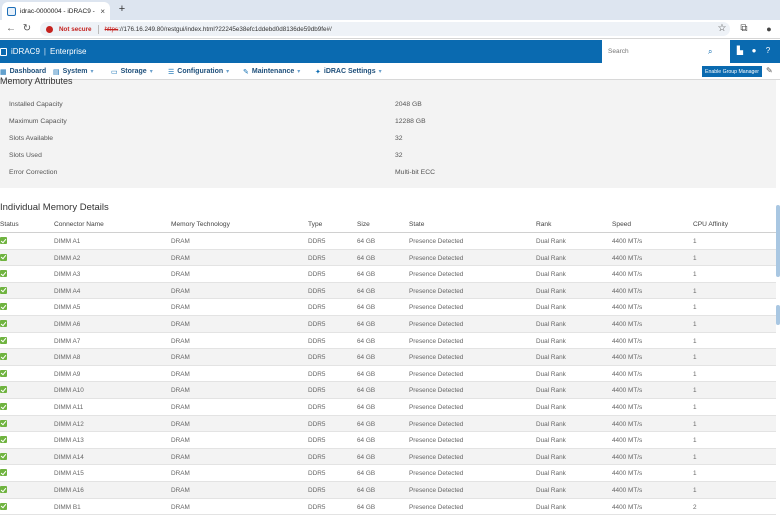 The image size is (780, 516). Describe the element at coordinates (3, 72) in the screenshot. I see `dashboard-icon: ▦` at that location.